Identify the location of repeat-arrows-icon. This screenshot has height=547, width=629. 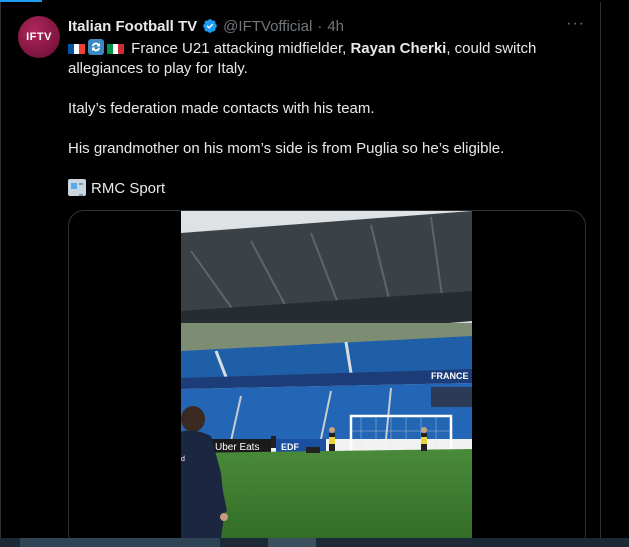
(96, 47).